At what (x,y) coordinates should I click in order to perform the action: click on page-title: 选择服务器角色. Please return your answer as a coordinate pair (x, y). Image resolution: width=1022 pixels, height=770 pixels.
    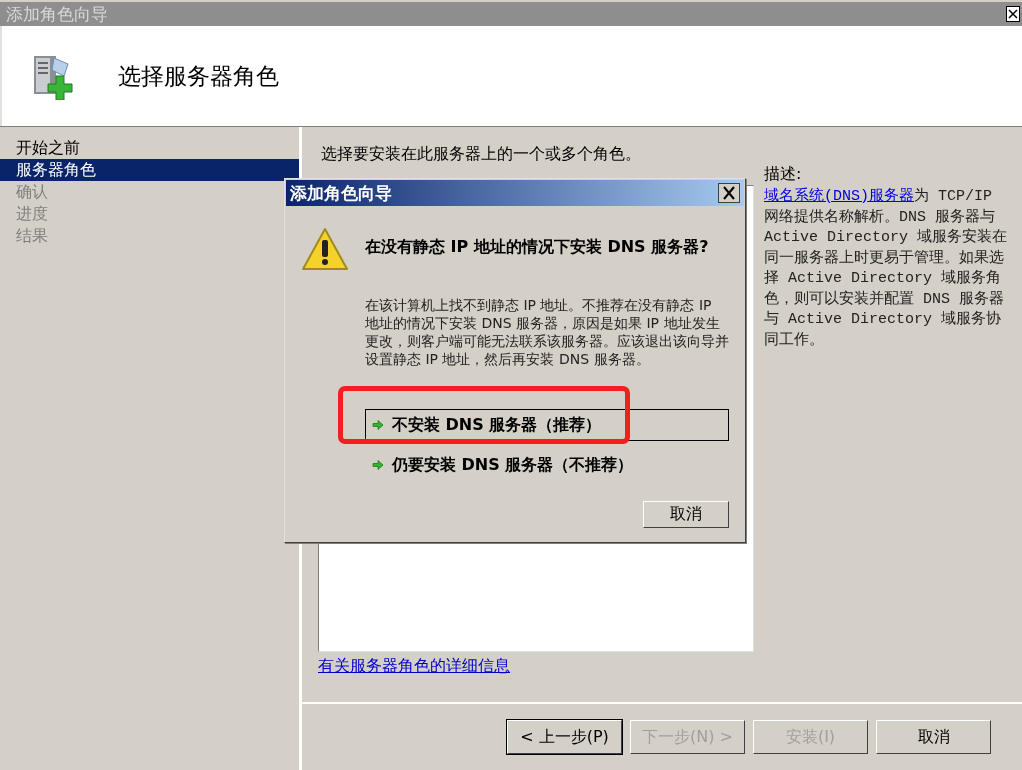
    Looking at the image, I should click on (198, 76).